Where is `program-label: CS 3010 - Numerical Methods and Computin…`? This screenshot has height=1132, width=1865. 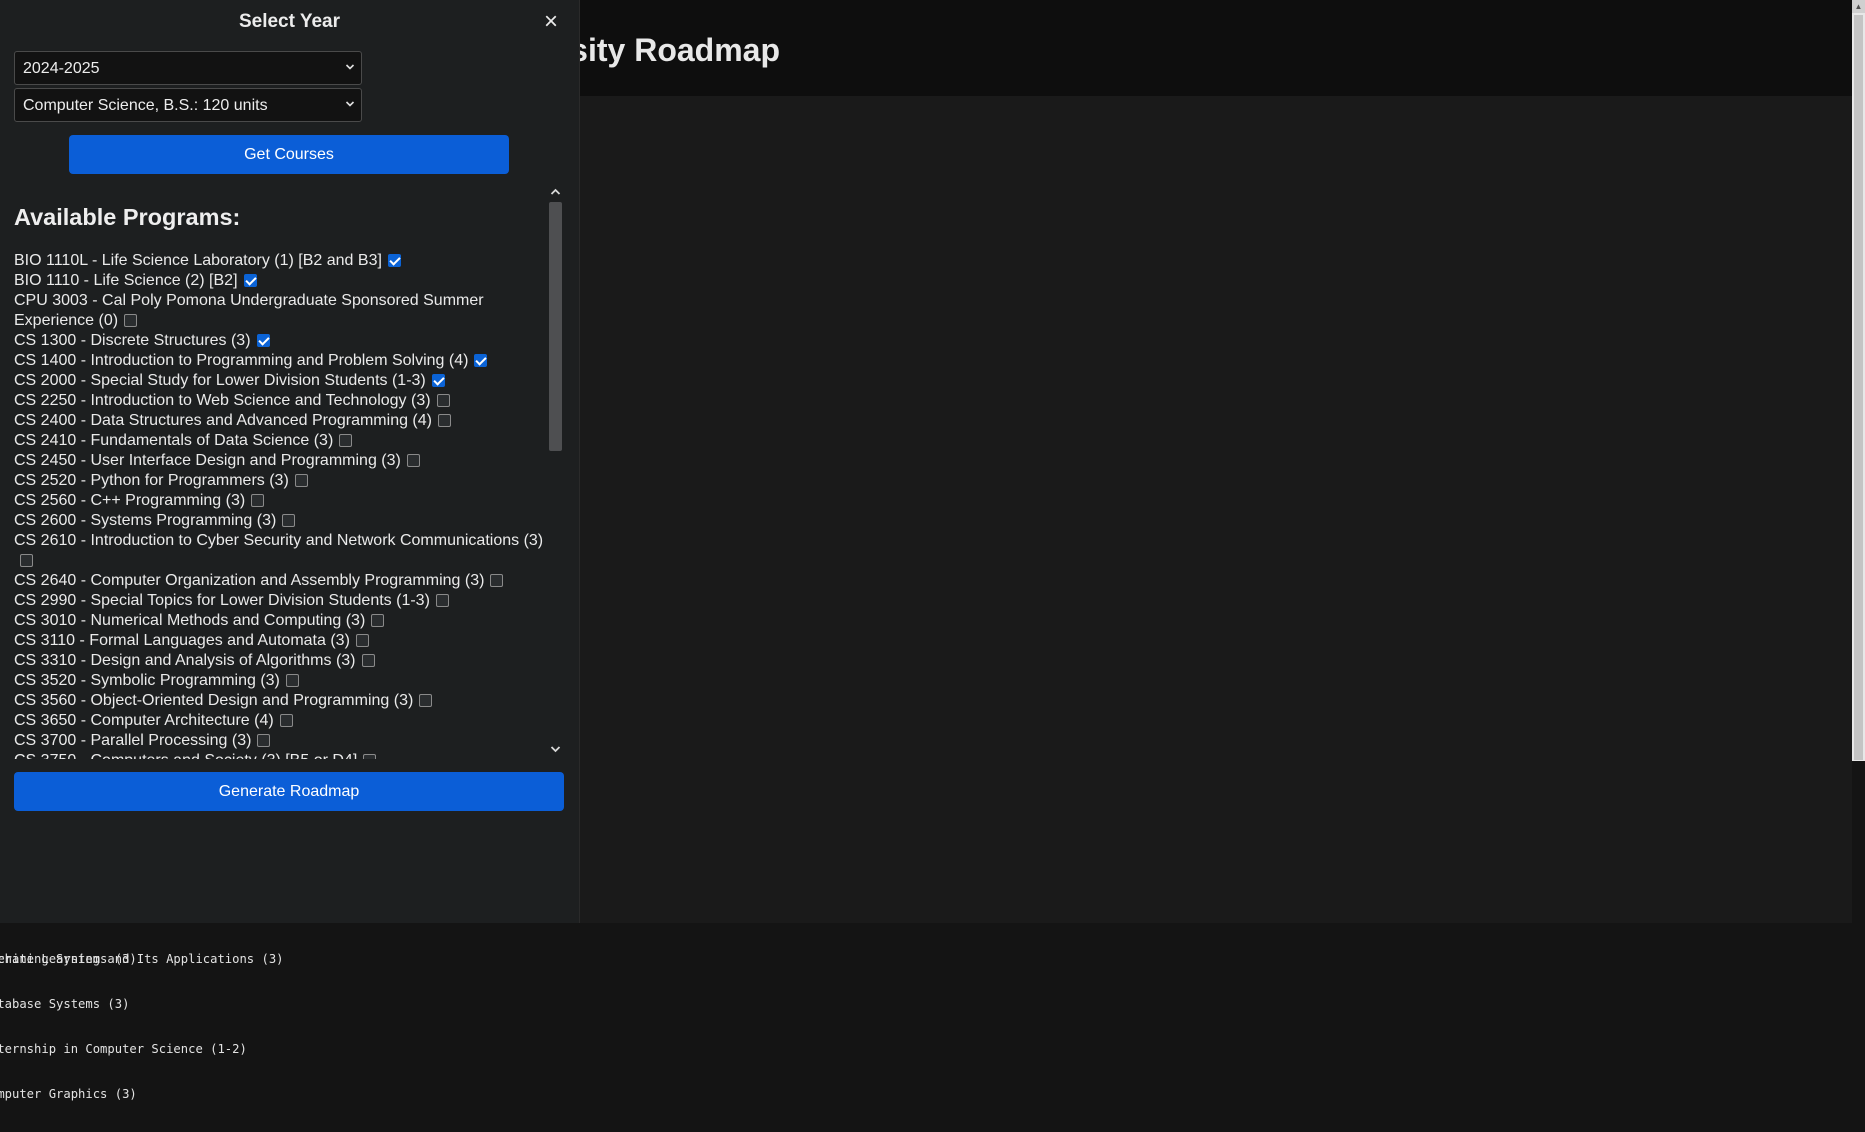 program-label: CS 3010 - Numerical Methods and Computin… is located at coordinates (190, 620).